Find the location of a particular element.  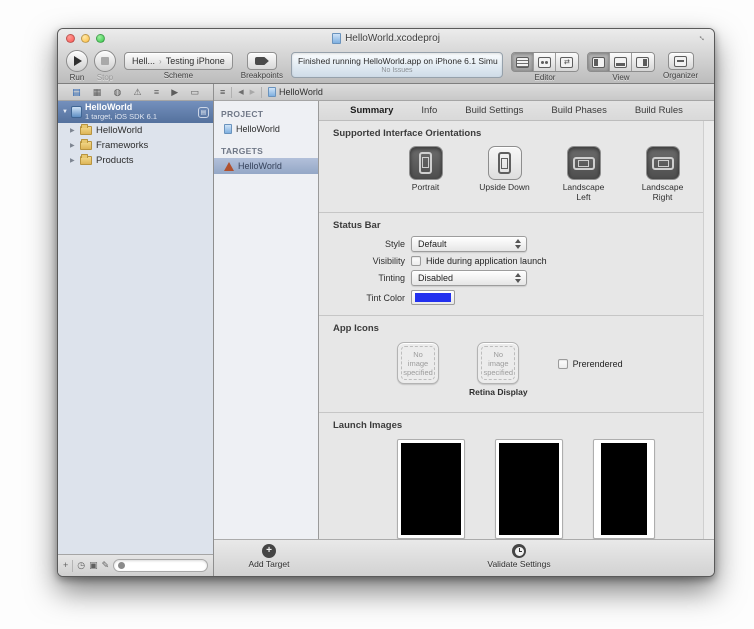

hide-during-launch-checkbox is located at coordinates (416, 261).